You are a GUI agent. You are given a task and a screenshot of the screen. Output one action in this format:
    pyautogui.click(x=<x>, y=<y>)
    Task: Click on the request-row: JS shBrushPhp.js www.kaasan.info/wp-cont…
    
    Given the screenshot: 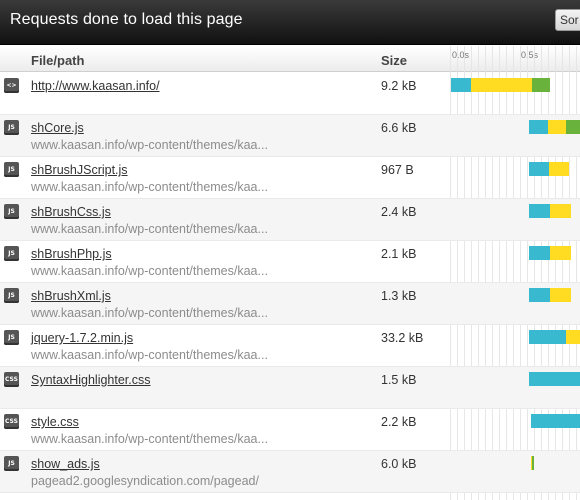 What is the action you would take?
    pyautogui.click(x=290, y=262)
    